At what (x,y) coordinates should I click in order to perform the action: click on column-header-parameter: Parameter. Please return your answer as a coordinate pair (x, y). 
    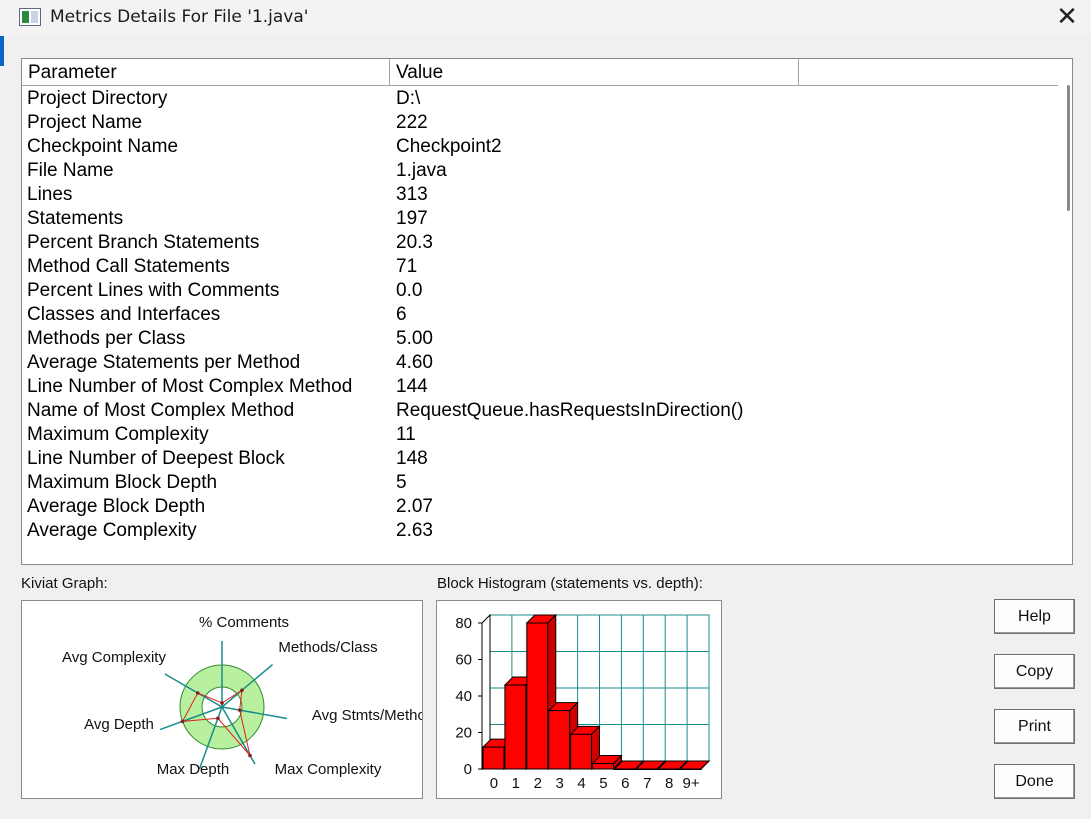
    Looking at the image, I should click on (206, 72).